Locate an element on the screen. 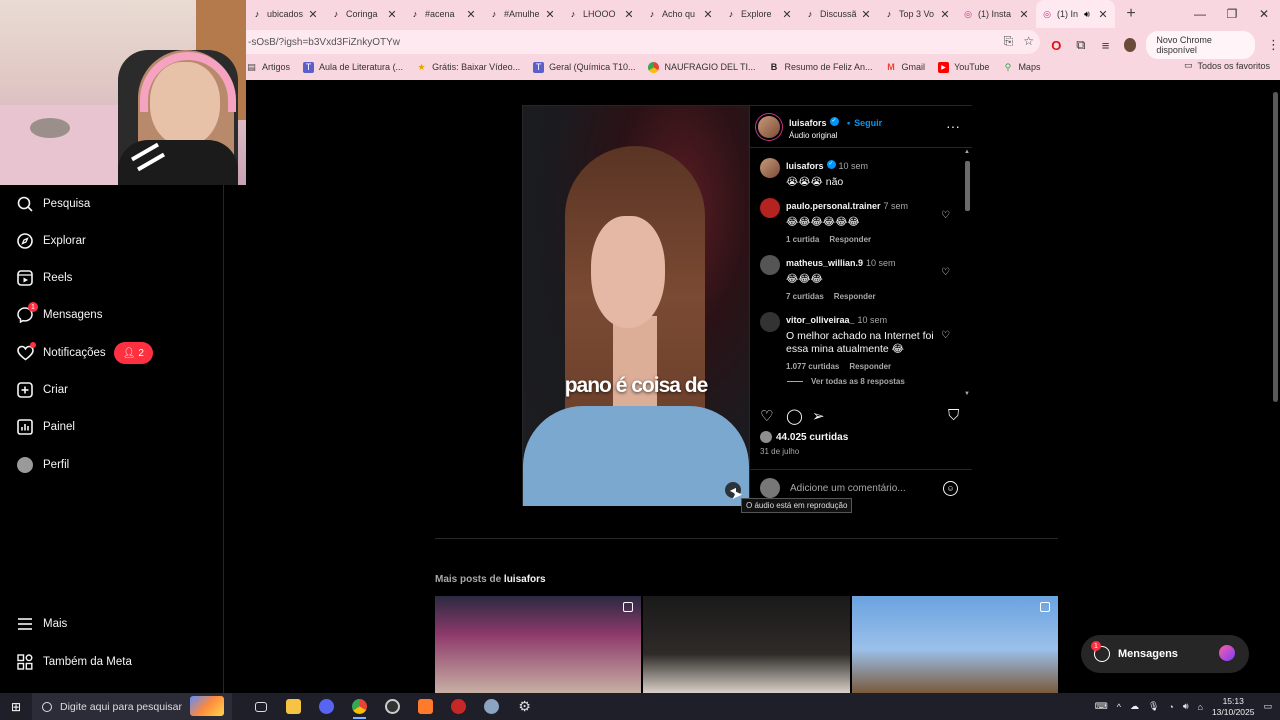 This screenshot has width=1280, height=720. commenter-username: vitor_olliveiraa_ is located at coordinates (820, 320).